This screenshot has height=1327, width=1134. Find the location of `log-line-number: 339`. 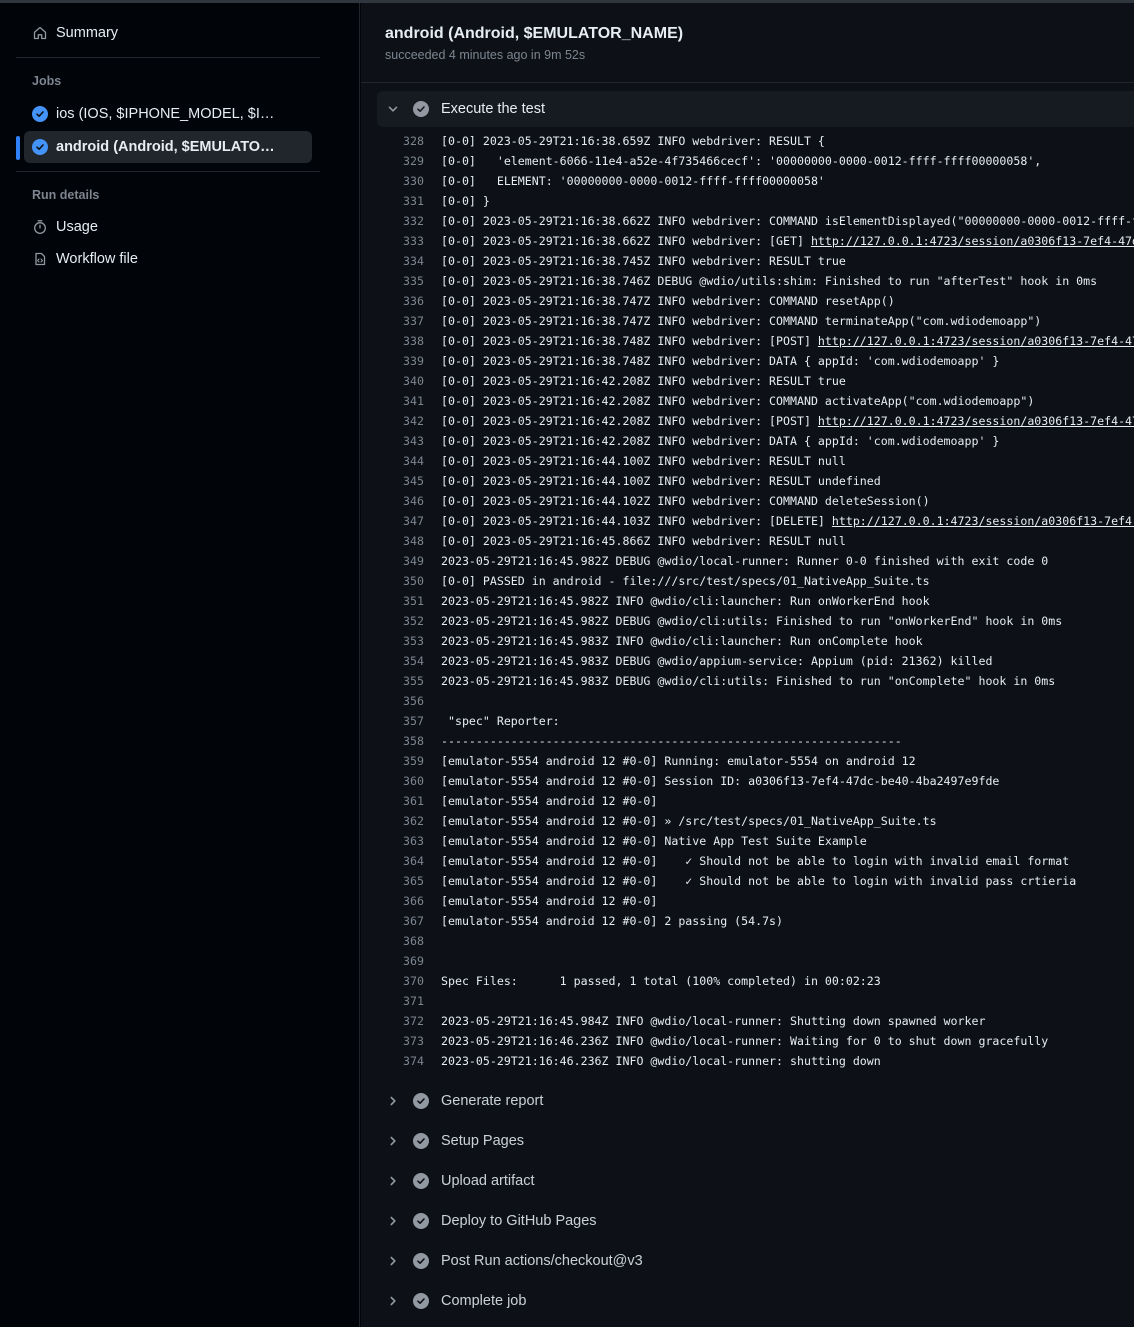

log-line-number: 339 is located at coordinates (392, 361).